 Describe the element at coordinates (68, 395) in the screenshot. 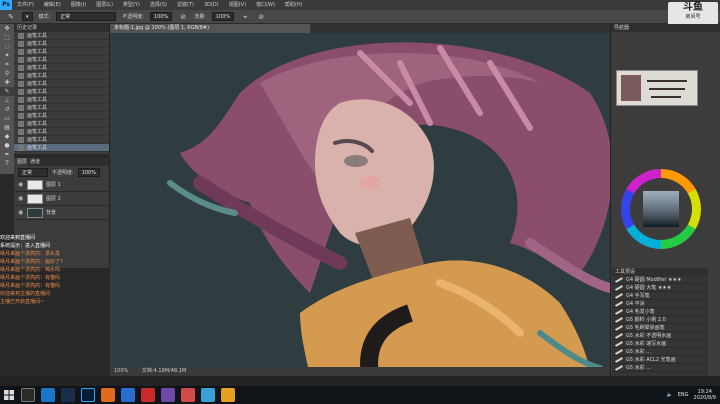

I see `steam-icon` at that location.